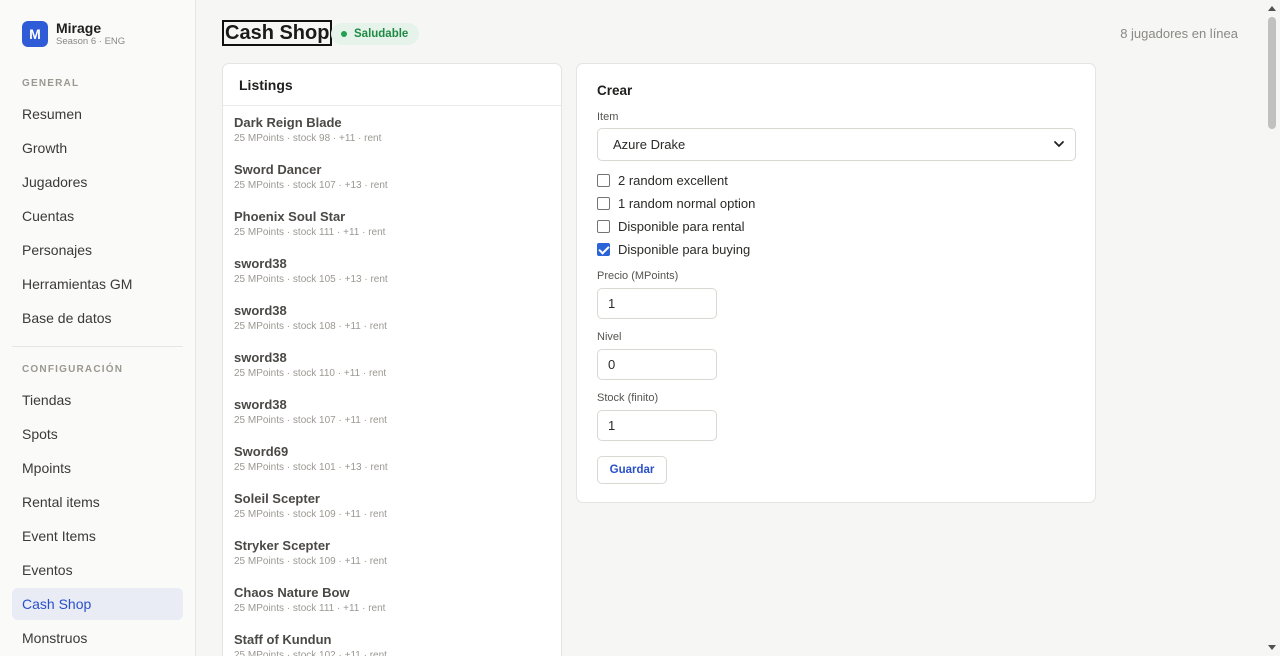 The height and width of the screenshot is (656, 1280). What do you see at coordinates (91, 41) in the screenshot?
I see `brand-subtitle: Season 6 · ENG` at bounding box center [91, 41].